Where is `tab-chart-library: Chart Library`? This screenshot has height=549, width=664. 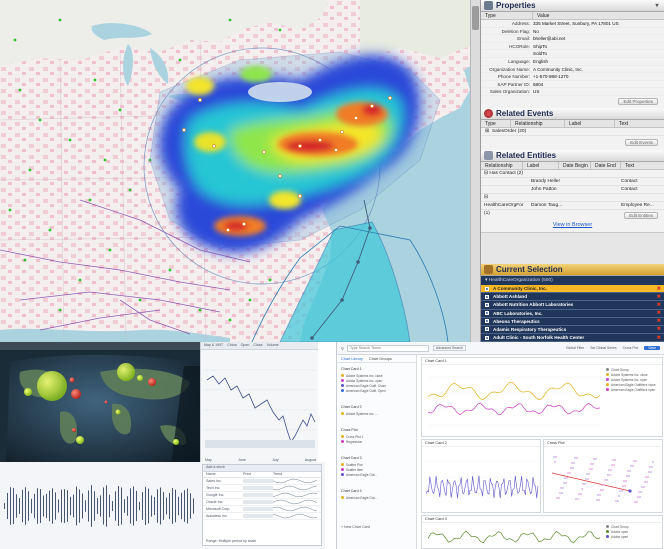 tab-chart-library: Chart Library is located at coordinates (352, 359).